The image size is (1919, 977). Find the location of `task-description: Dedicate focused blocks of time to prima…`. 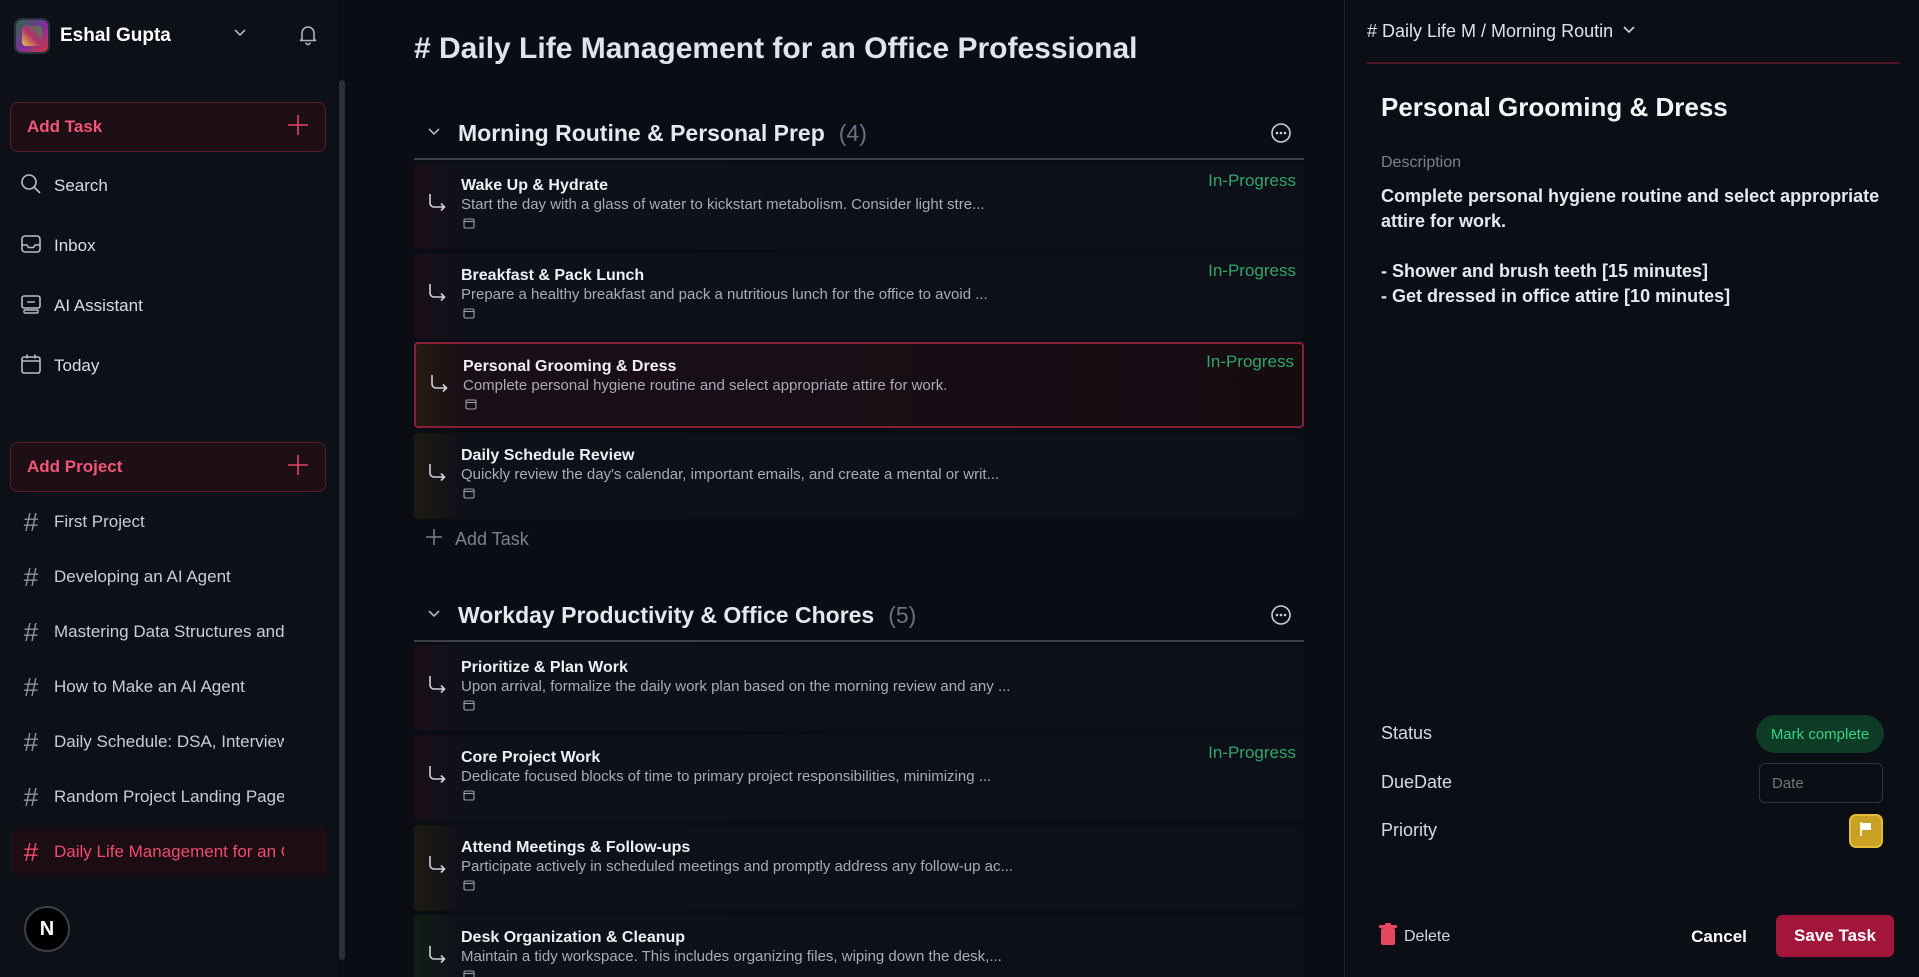

task-description: Dedicate focused blocks of time to prima… is located at coordinates (726, 776).